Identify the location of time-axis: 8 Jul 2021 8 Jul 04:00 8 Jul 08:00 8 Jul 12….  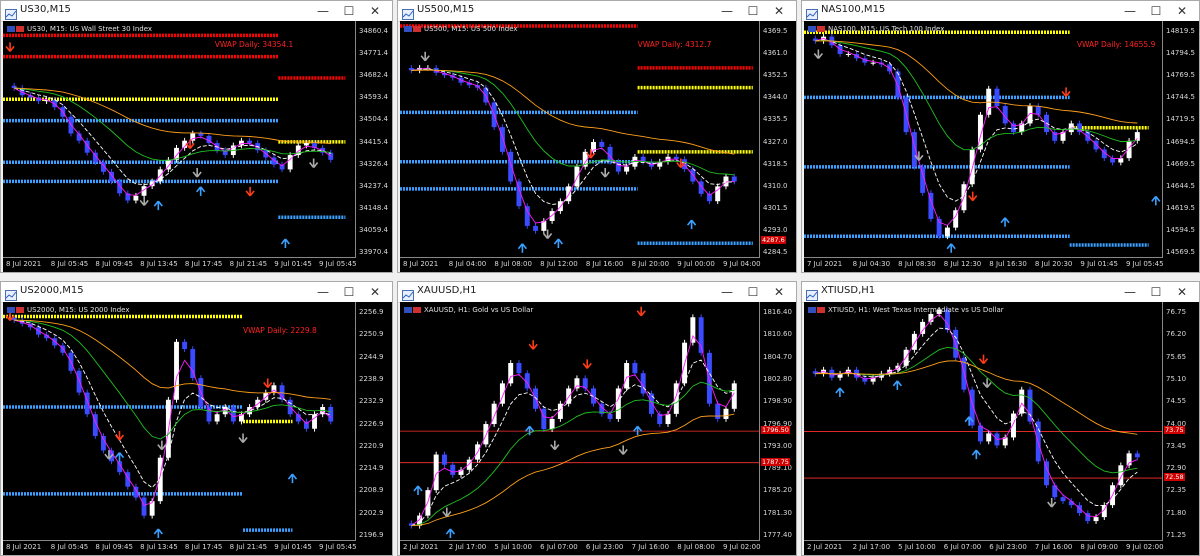
(580, 264).